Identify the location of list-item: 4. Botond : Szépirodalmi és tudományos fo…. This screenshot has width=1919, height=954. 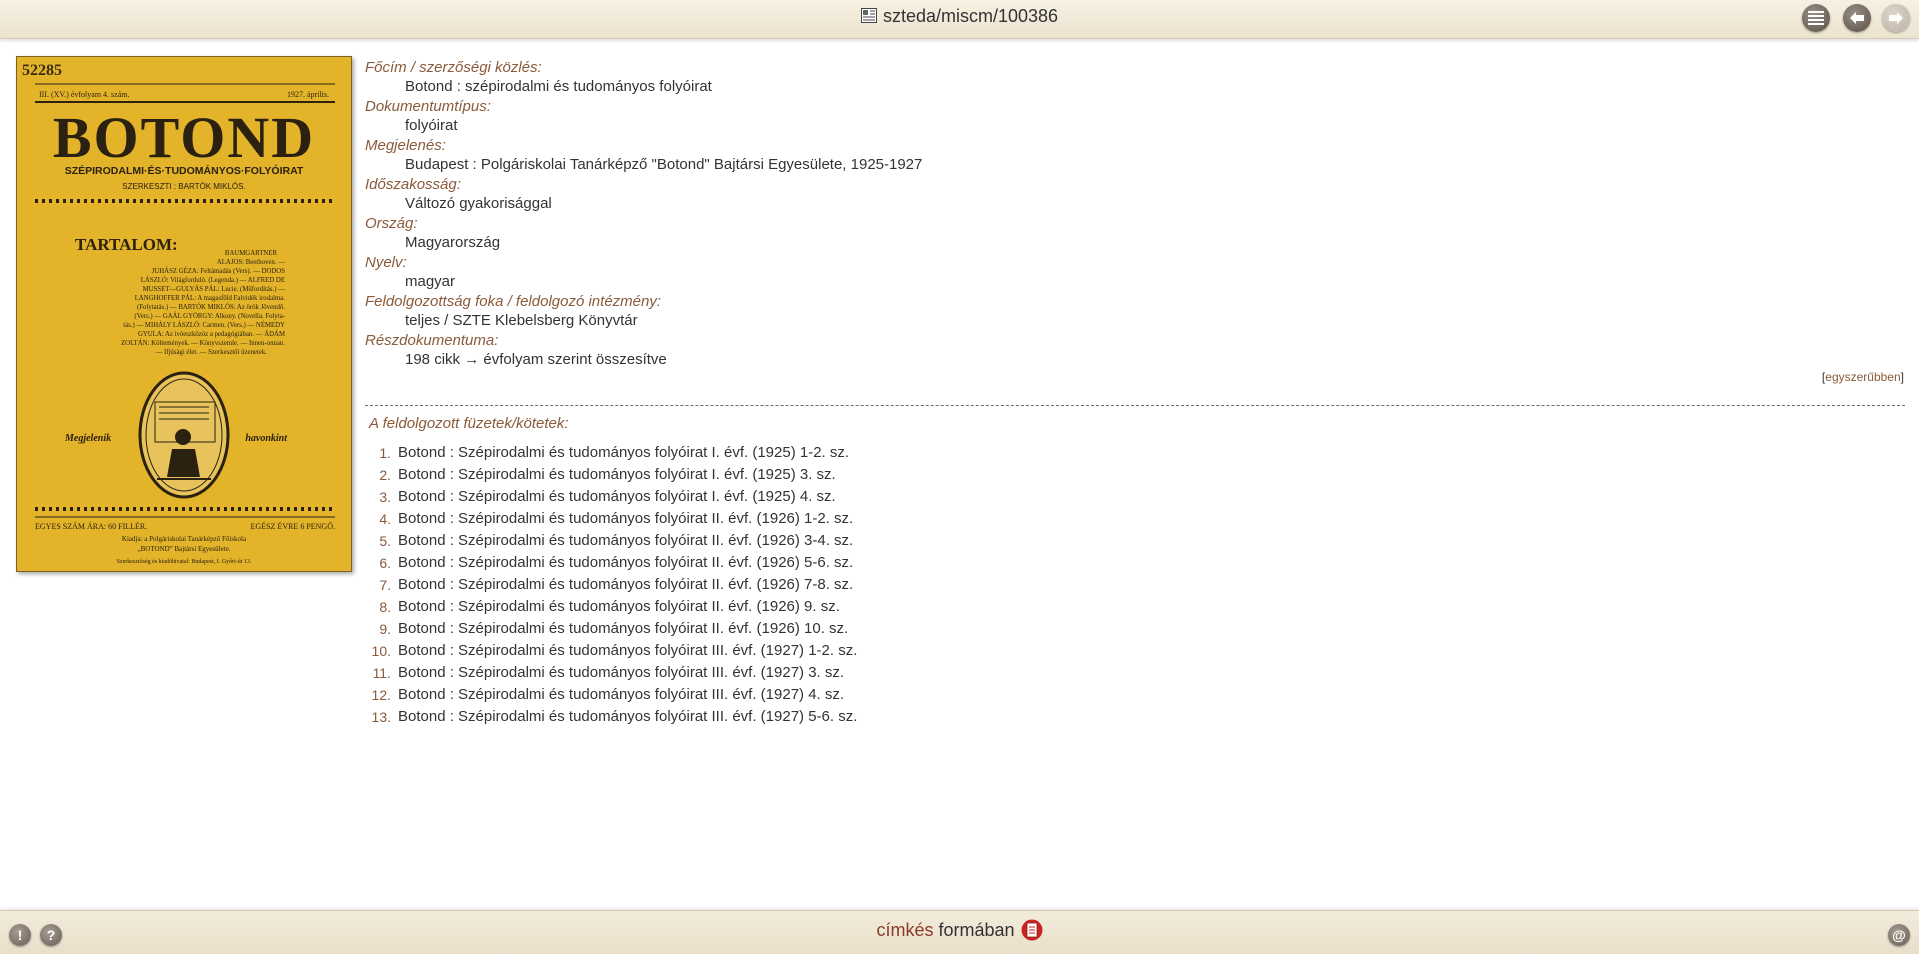
(611, 519).